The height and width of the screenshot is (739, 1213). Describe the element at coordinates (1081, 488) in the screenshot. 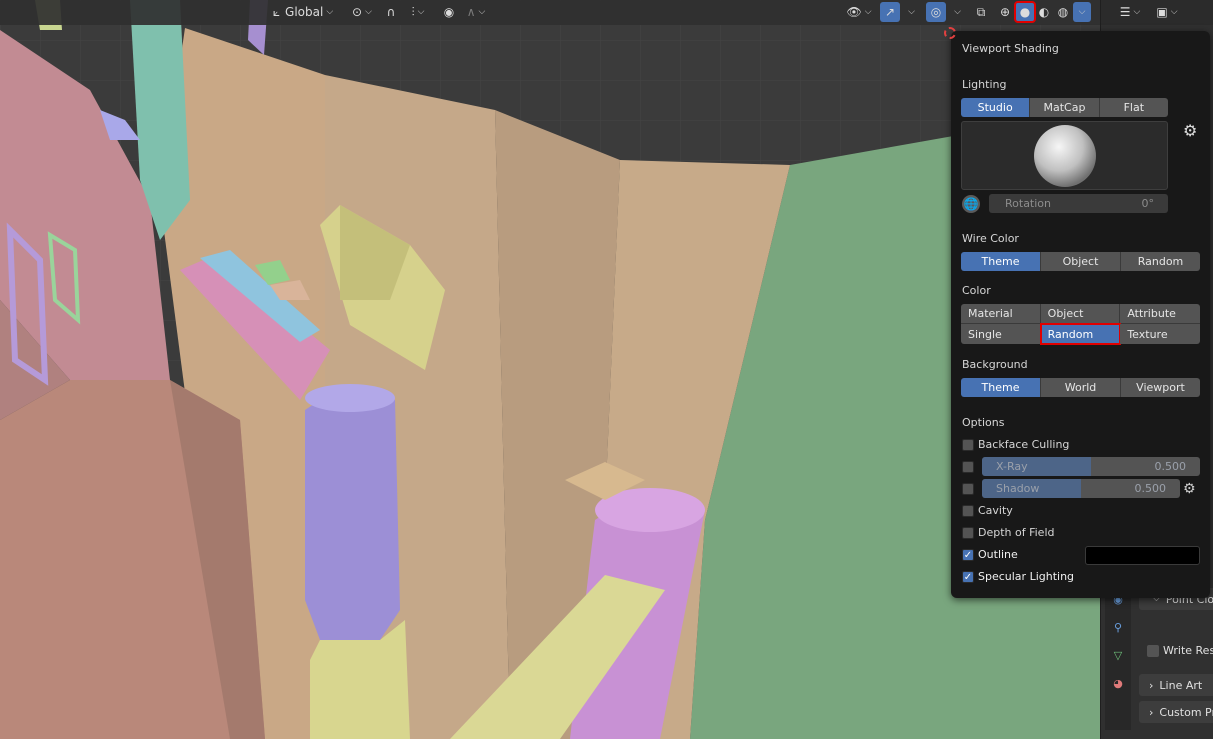

I see `shadow-intensity-slider: Shadow 0.500` at that location.